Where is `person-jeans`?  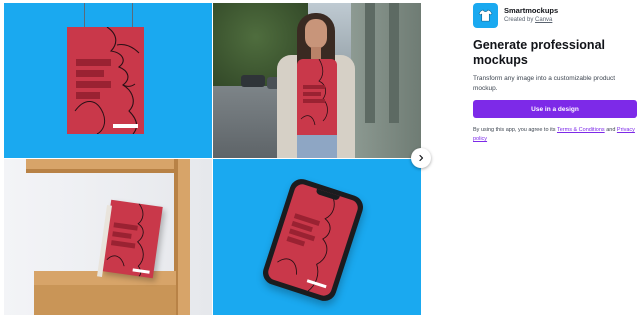 person-jeans is located at coordinates (317, 146).